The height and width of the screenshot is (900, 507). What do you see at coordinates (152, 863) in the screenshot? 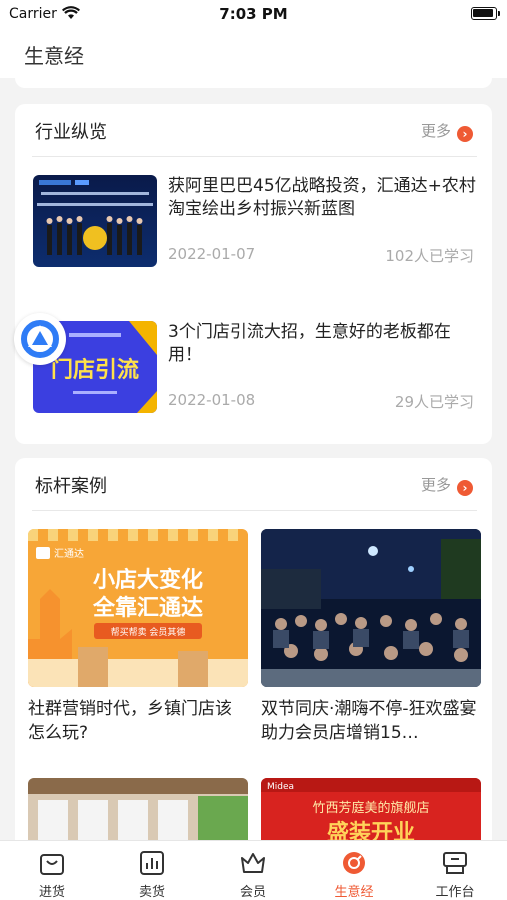
I see `chart-icon` at bounding box center [152, 863].